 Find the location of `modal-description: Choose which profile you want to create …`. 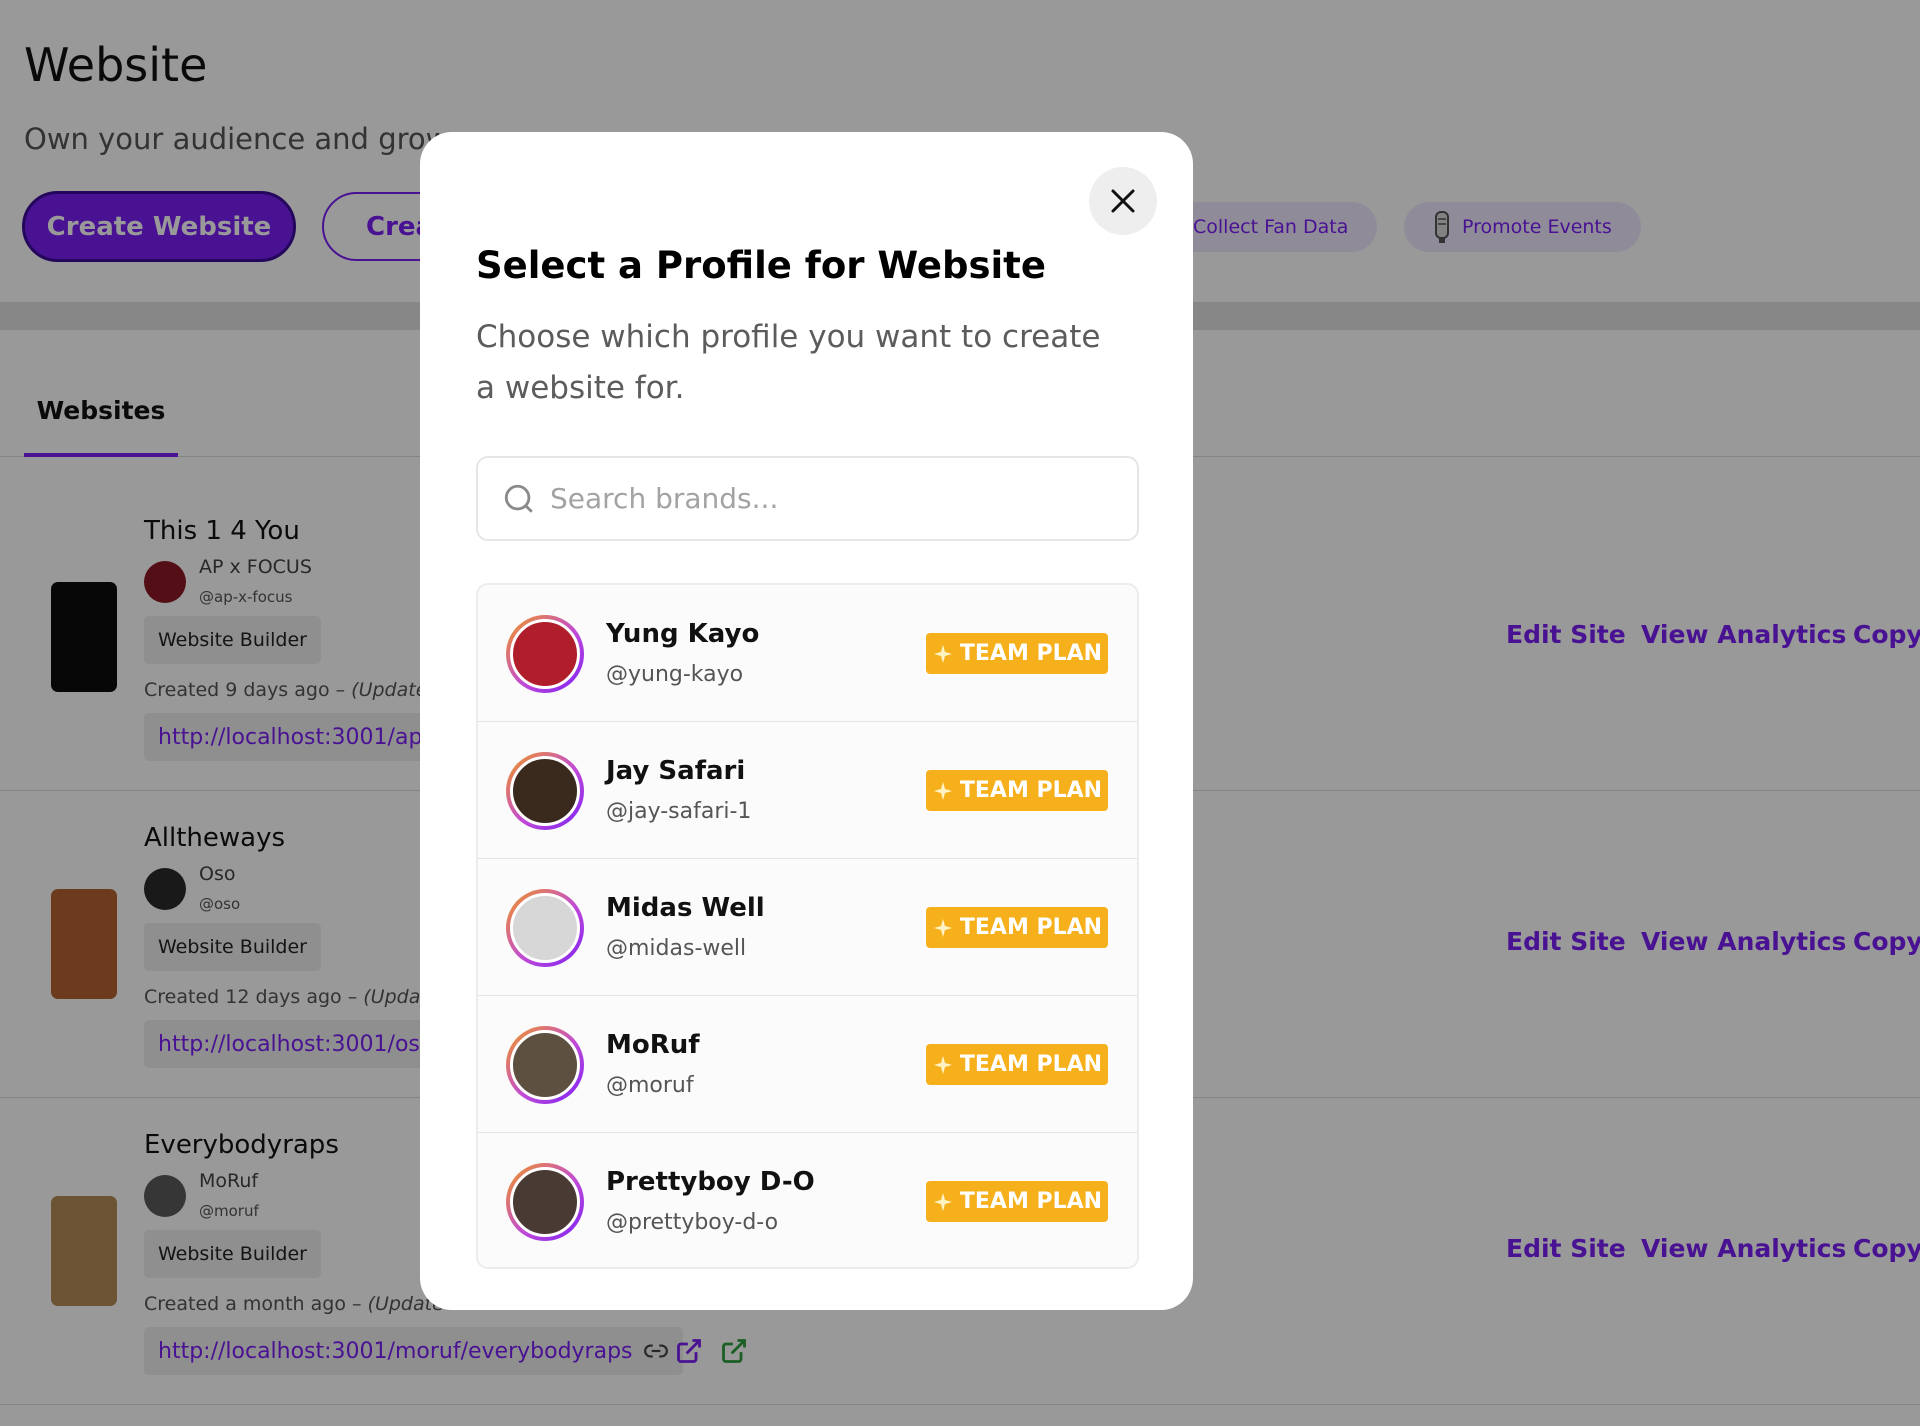

modal-description: Choose which profile you want to create … is located at coordinates (788, 362).